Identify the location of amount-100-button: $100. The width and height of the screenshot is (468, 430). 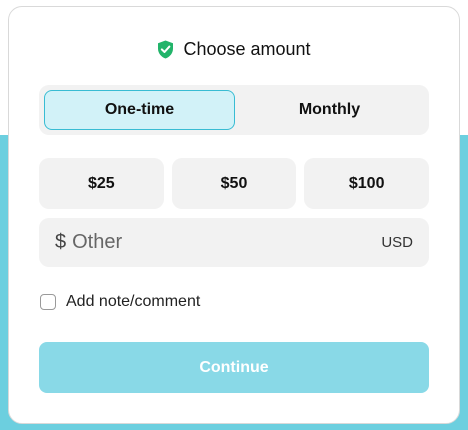
(367, 183).